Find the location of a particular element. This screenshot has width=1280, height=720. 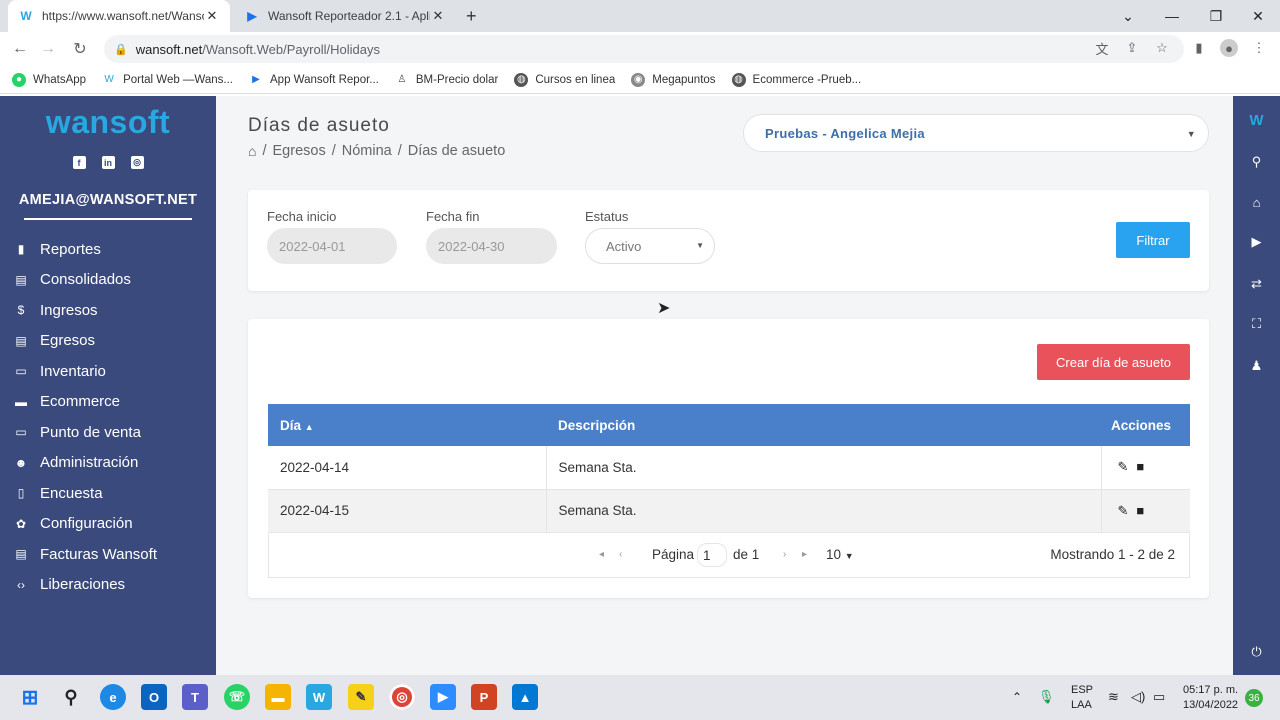

sticky-notes-icon: ✎ is located at coordinates (361, 697).